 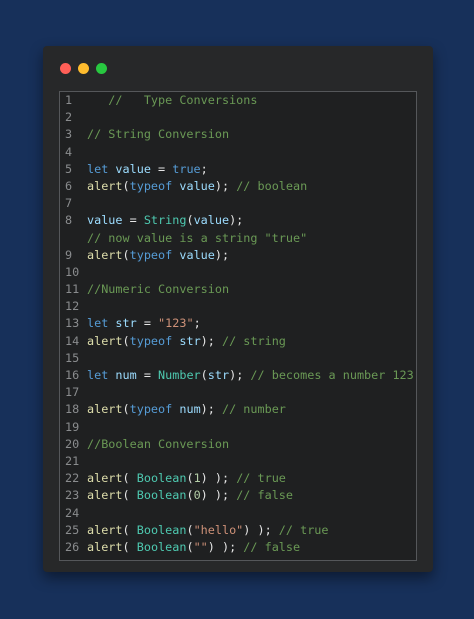 I want to click on close-button, so click(x=65, y=68).